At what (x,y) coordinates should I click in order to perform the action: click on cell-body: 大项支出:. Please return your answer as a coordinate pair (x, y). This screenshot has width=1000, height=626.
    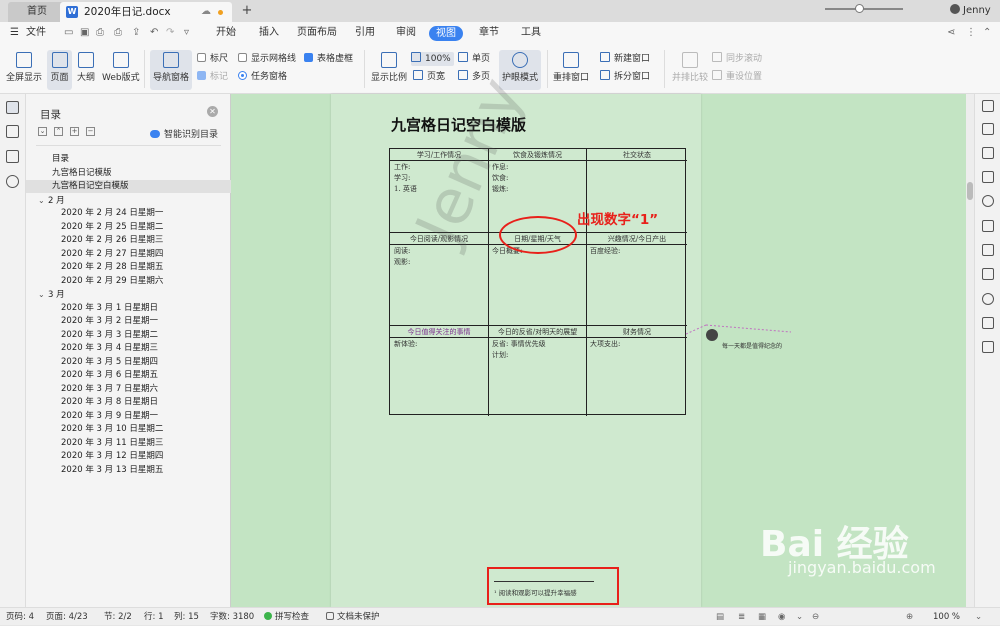
    Looking at the image, I should click on (605, 344).